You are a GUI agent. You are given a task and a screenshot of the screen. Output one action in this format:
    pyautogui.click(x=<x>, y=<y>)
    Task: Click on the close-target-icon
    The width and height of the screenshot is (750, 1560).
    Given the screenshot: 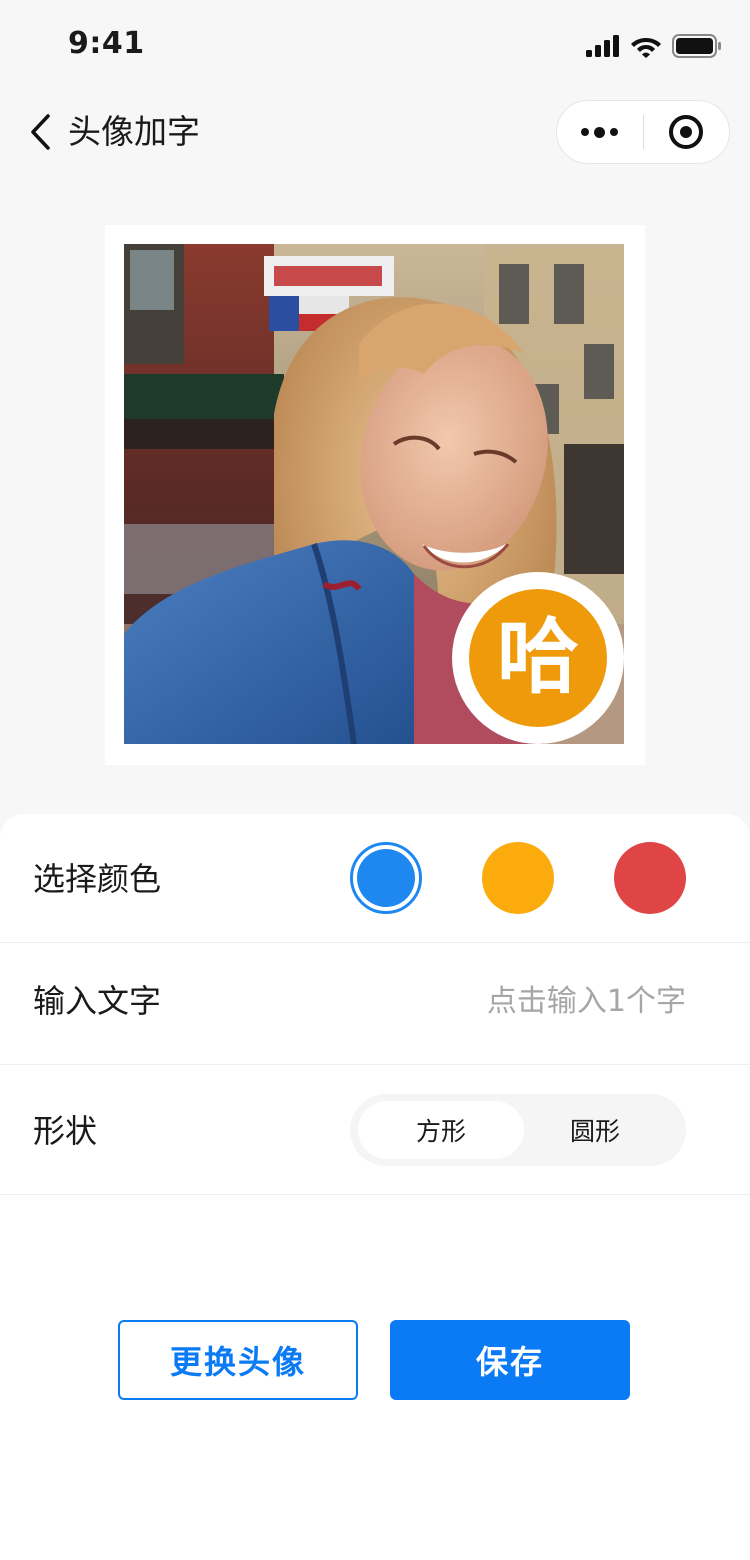 What is the action you would take?
    pyautogui.click(x=686, y=132)
    